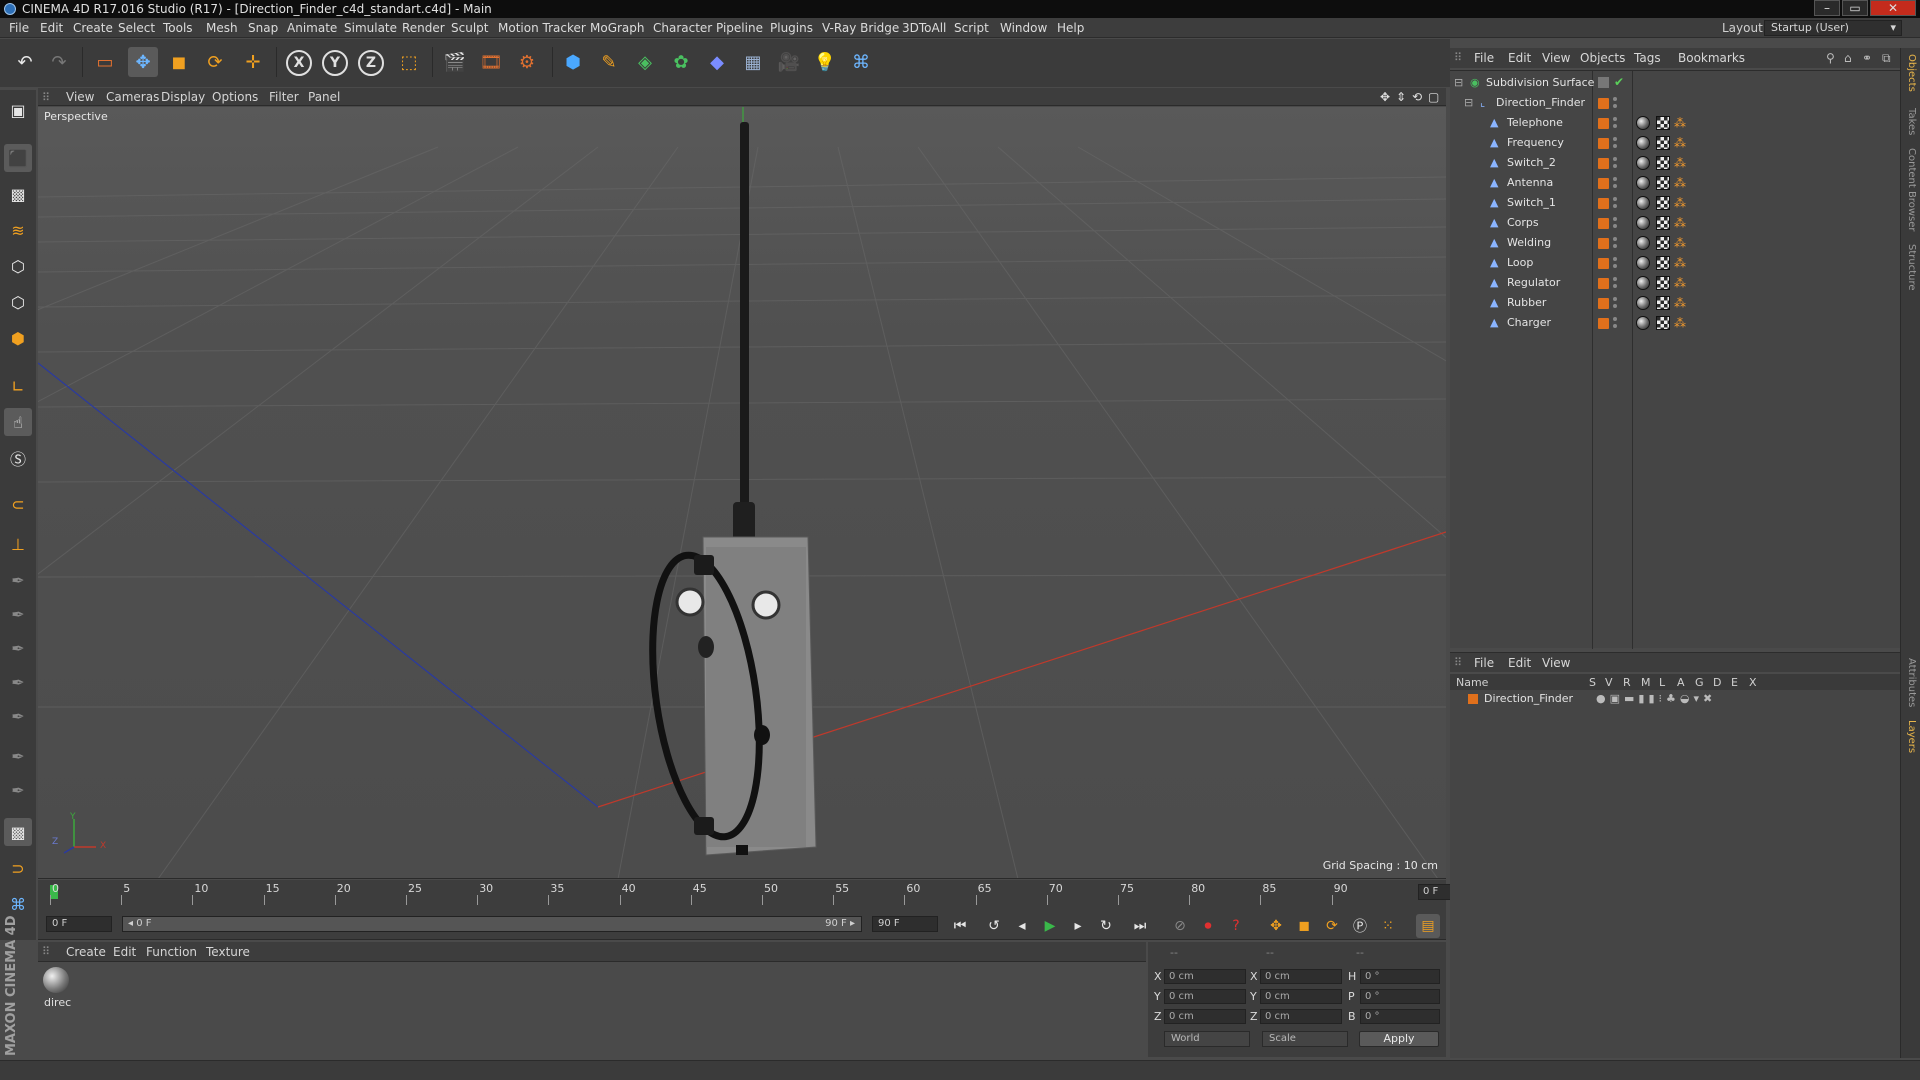 Image resolution: width=1920 pixels, height=1080 pixels. What do you see at coordinates (791, 28) in the screenshot?
I see `menu-plugins: Plugins` at bounding box center [791, 28].